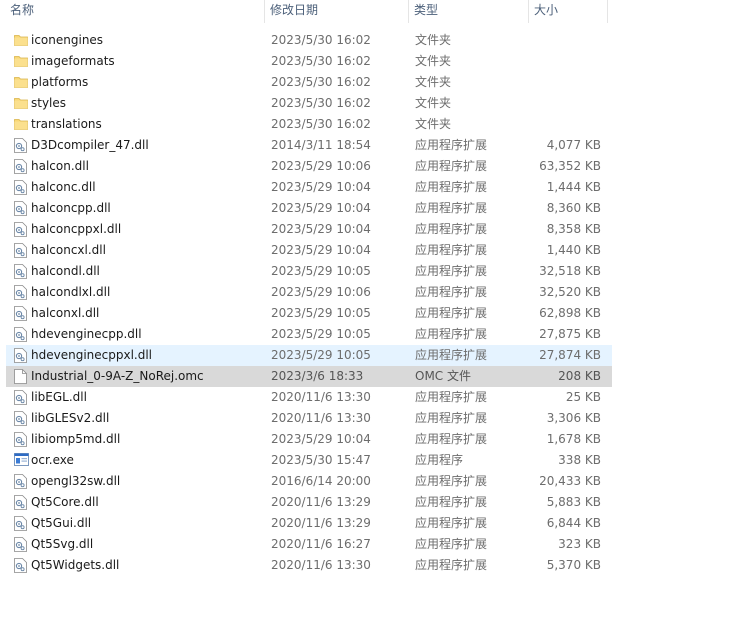 This screenshot has width=729, height=626. What do you see at coordinates (321, 481) in the screenshot?
I see `file-modified-date: 2016/6/14 20:00` at bounding box center [321, 481].